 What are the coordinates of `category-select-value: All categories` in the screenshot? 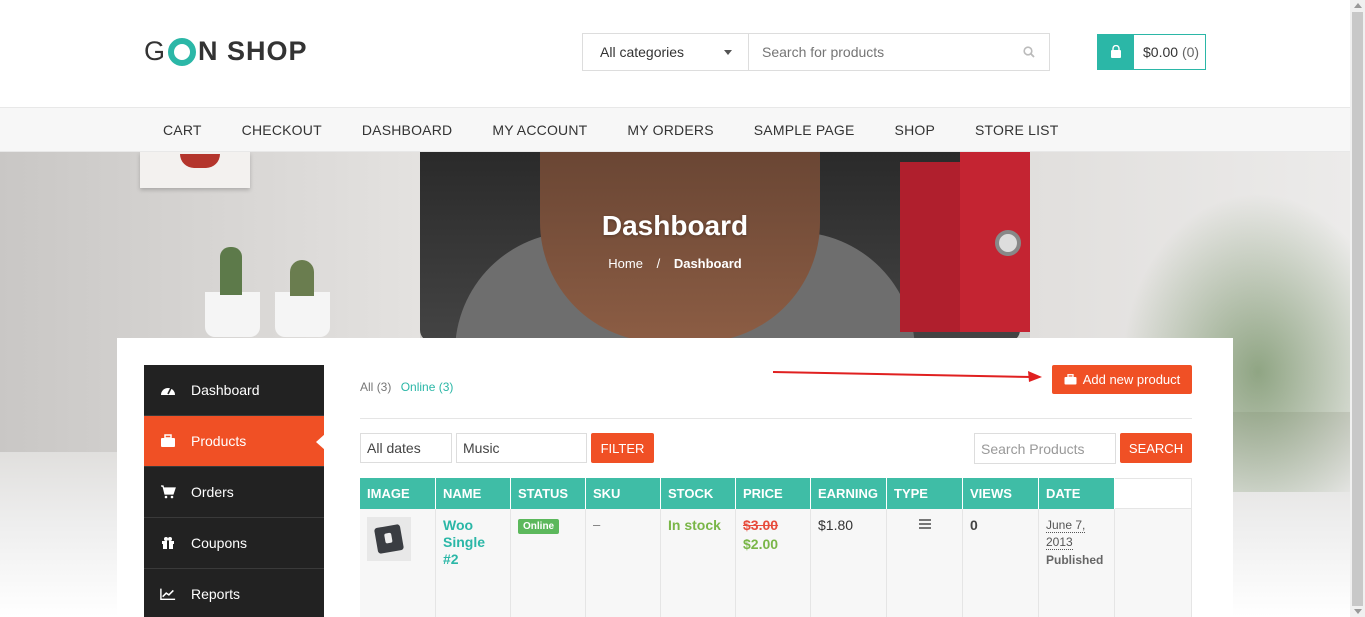 It's located at (642, 52).